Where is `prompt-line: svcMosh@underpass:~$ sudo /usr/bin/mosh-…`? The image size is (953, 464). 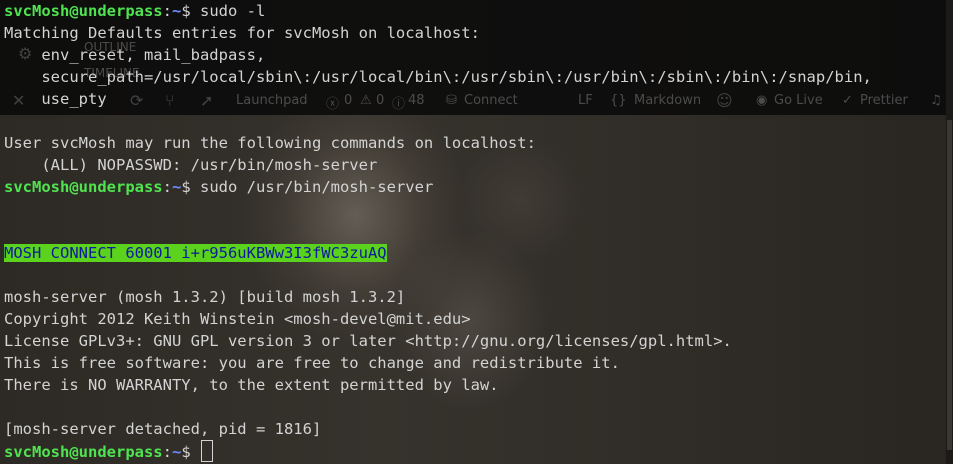
prompt-line: svcMosh@underpass:~$ sudo /usr/bin/mosh-… is located at coordinates (473, 187).